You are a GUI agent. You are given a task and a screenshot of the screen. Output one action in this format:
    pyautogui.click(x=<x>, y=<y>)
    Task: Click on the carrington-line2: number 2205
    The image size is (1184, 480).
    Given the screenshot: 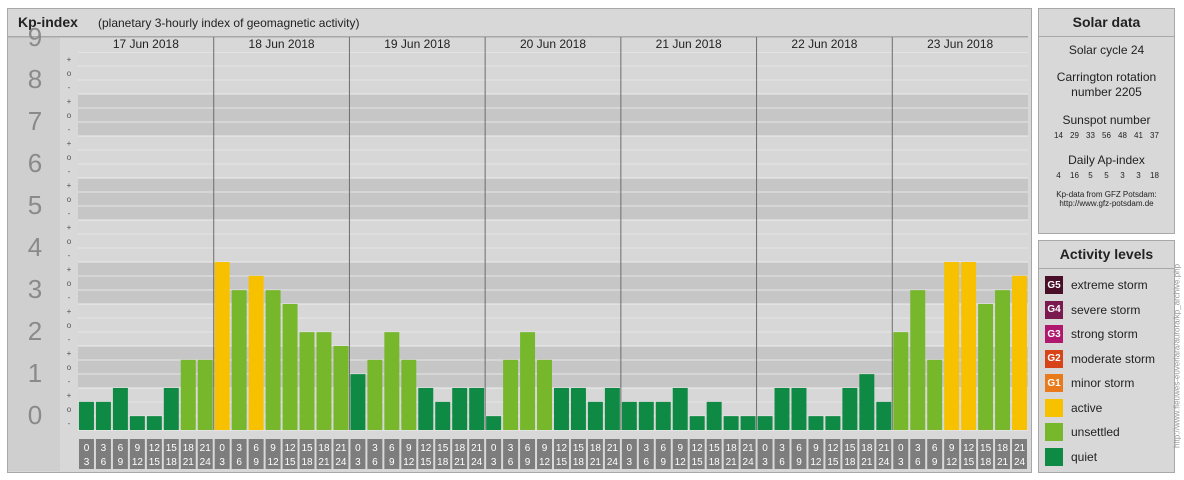 What is the action you would take?
    pyautogui.click(x=1106, y=92)
    